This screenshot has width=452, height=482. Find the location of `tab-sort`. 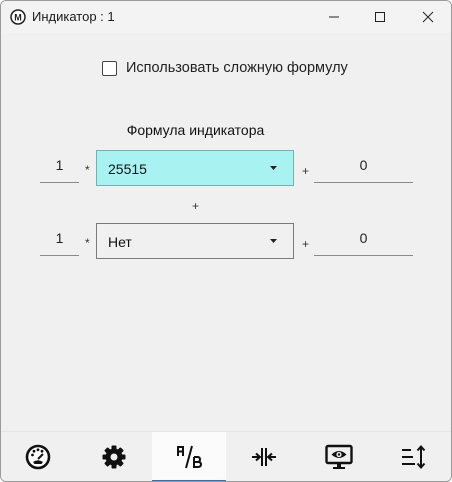

tab-sort is located at coordinates (414, 456).